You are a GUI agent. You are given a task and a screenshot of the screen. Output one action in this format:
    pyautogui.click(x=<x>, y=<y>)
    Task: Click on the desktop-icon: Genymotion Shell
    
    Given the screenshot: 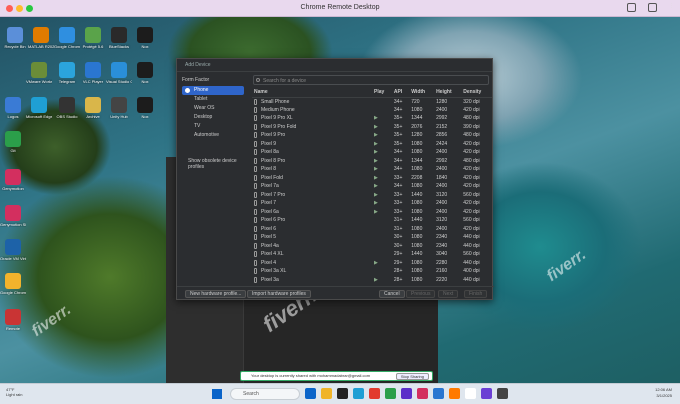 What is the action you would take?
    pyautogui.click(x=13, y=216)
    